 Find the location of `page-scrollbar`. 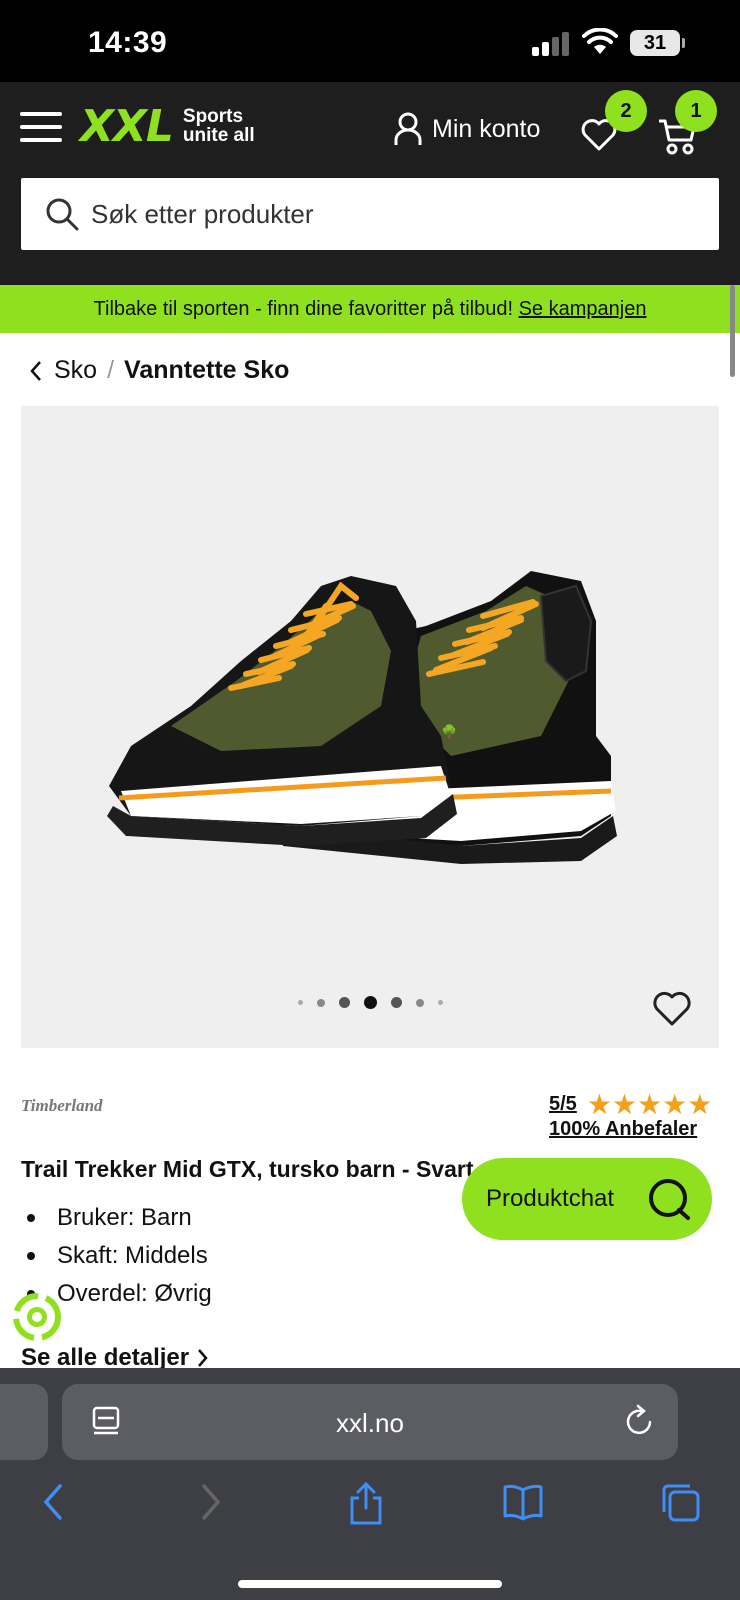

page-scrollbar is located at coordinates (732, 331).